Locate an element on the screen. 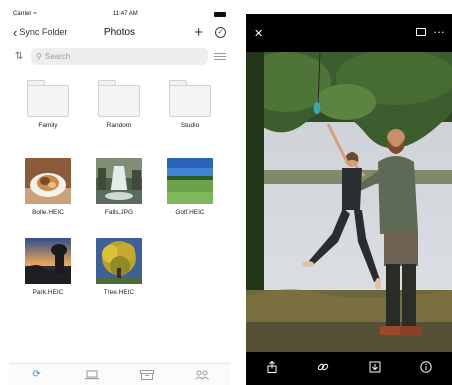 Image resolution: width=452 pixels, height=385 pixels. search-row: ⇅ ⚲ Search is located at coordinates (119, 56).